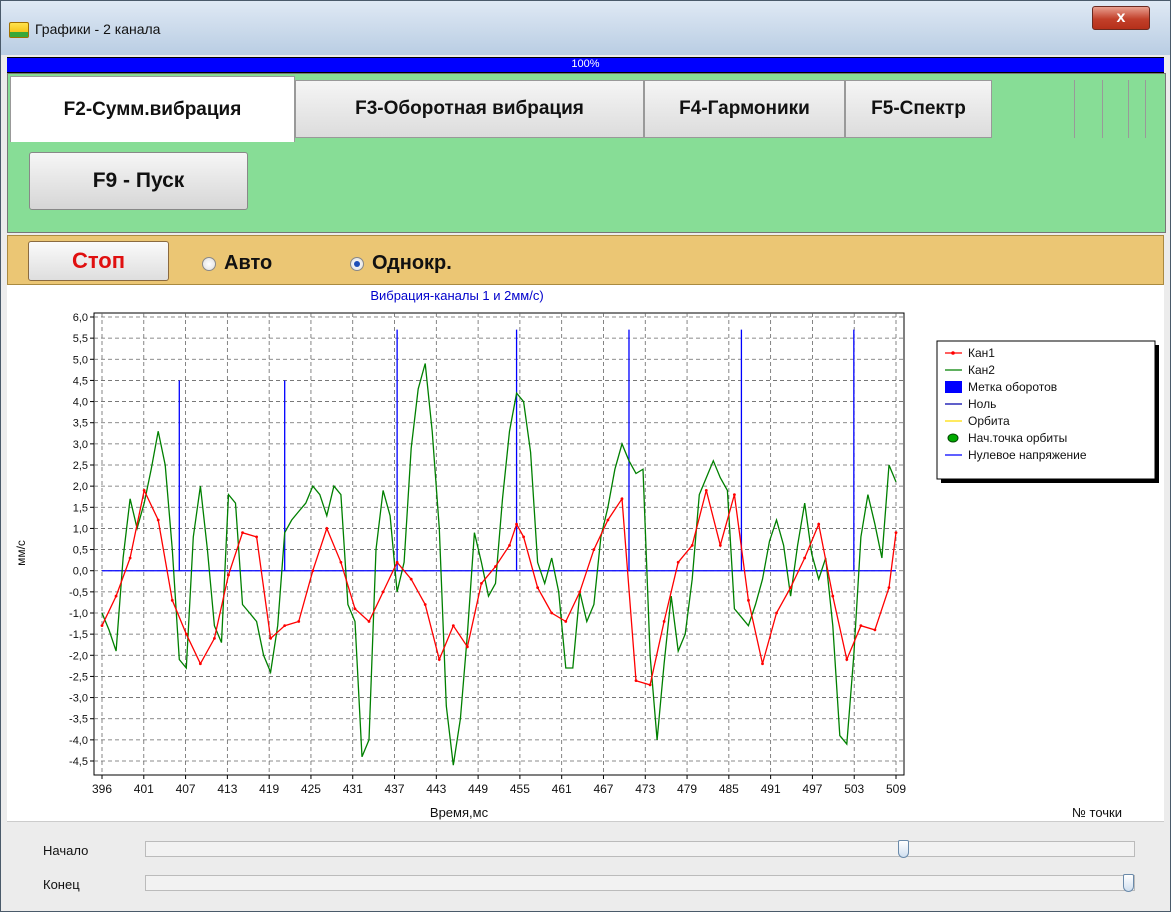 This screenshot has height=912, width=1171. What do you see at coordinates (585, 65) in the screenshot?
I see `progress-bar: 100%` at bounding box center [585, 65].